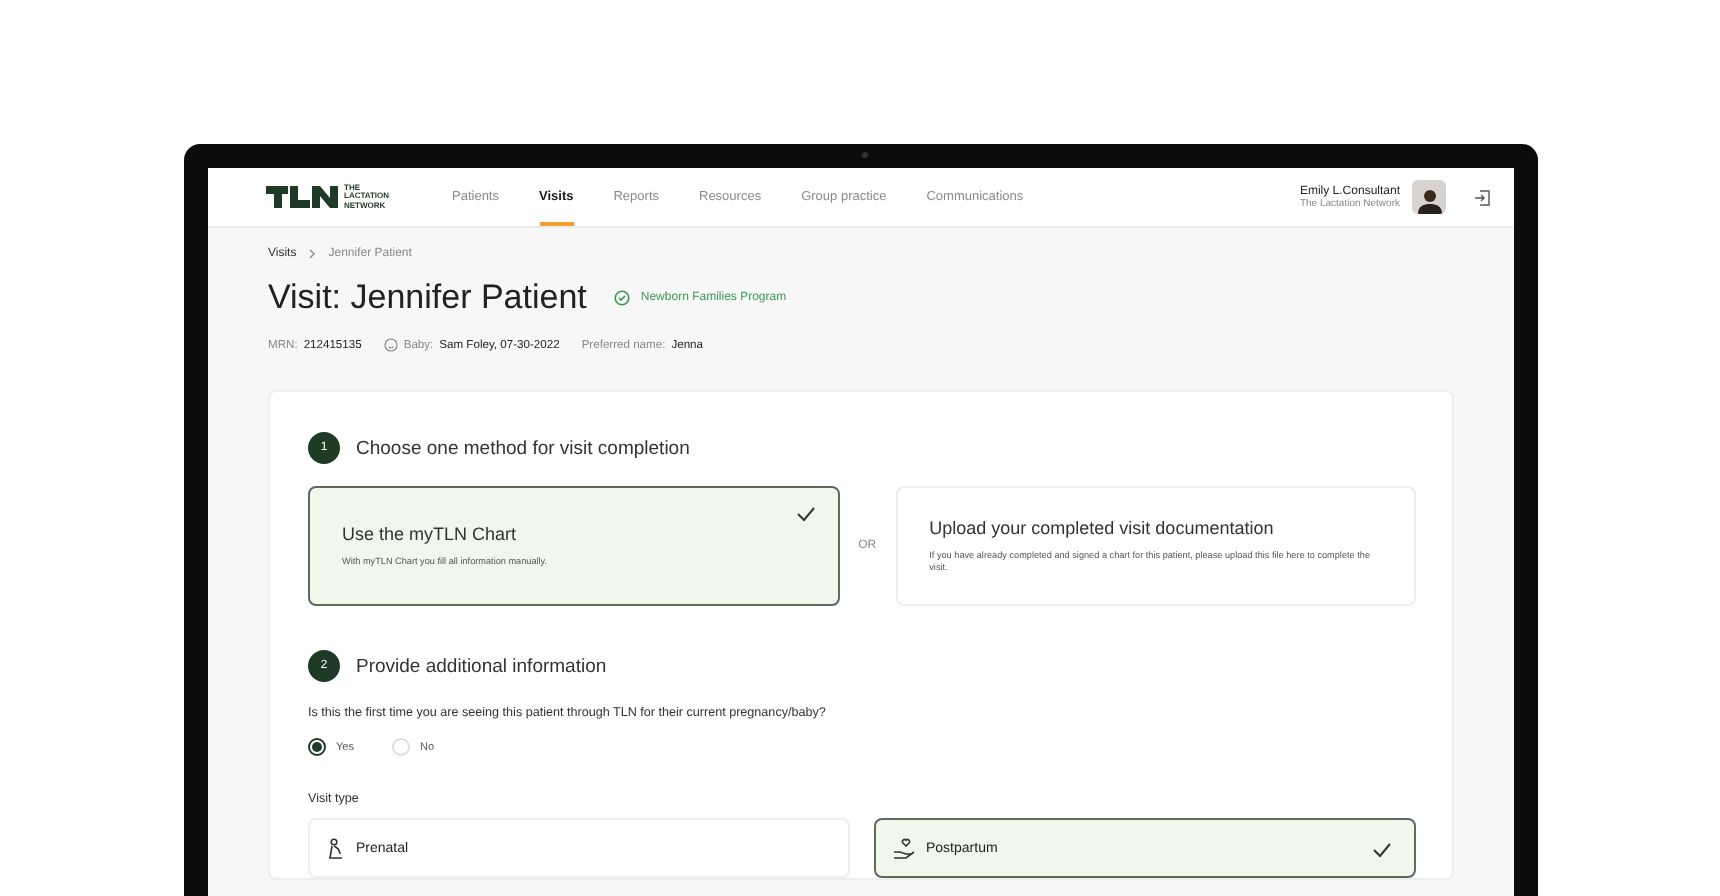  Describe the element at coordinates (390, 345) in the screenshot. I see `baby-face-icon` at that location.